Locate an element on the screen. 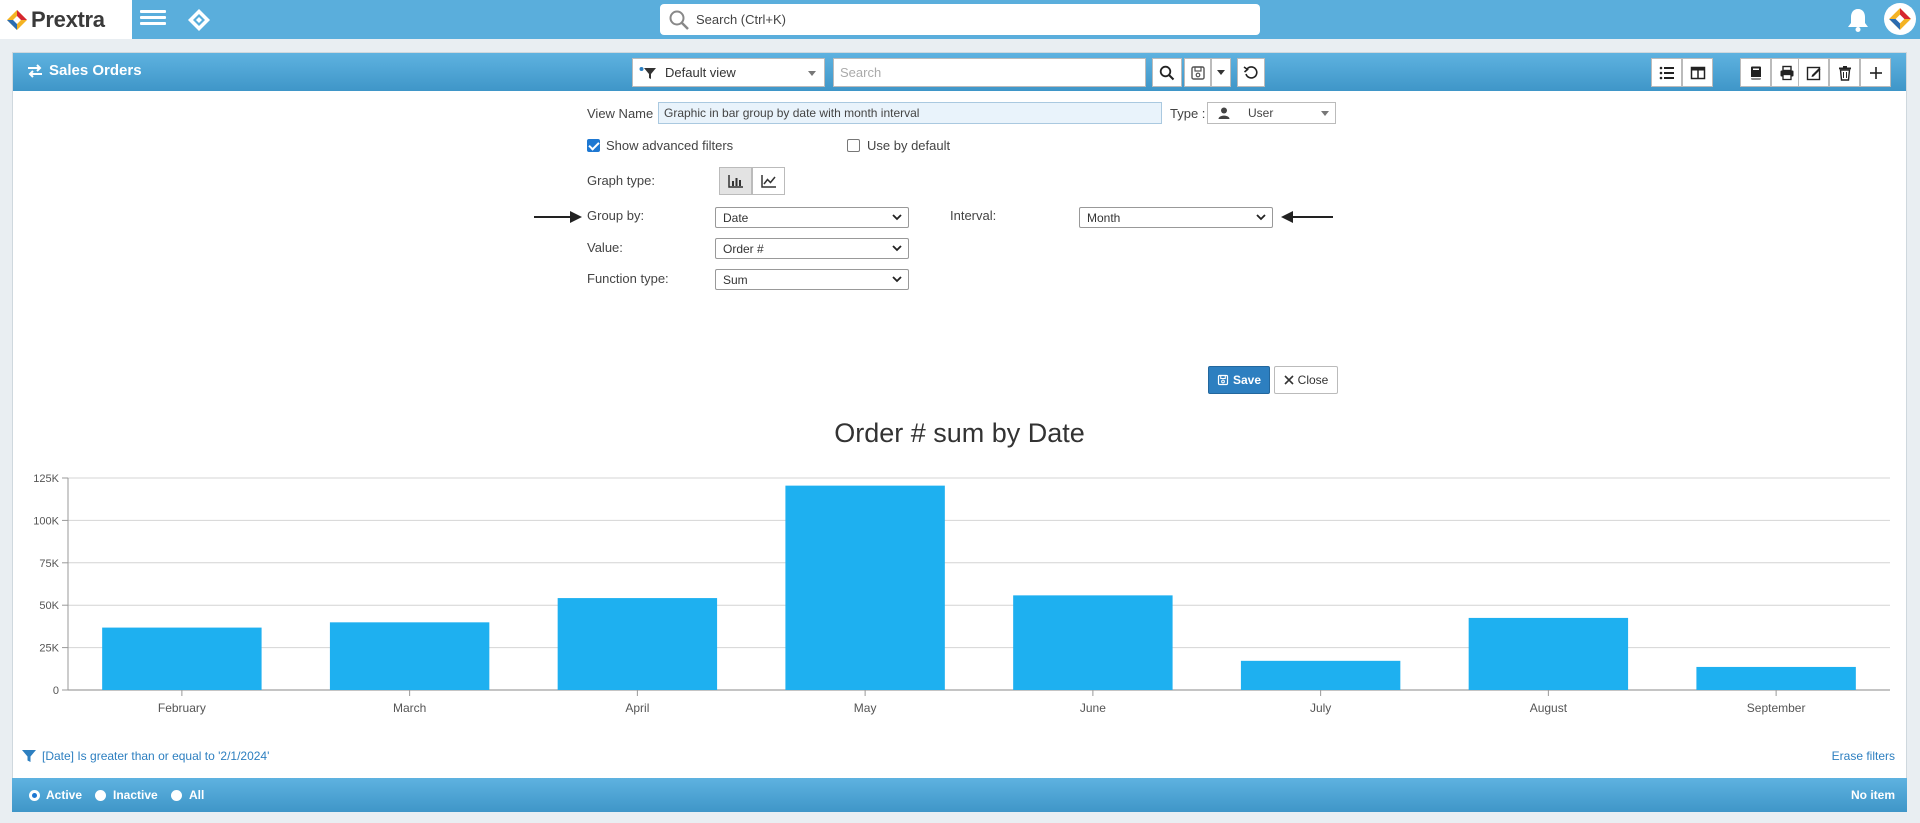 The width and height of the screenshot is (1920, 823). close-button: Close is located at coordinates (1306, 380).